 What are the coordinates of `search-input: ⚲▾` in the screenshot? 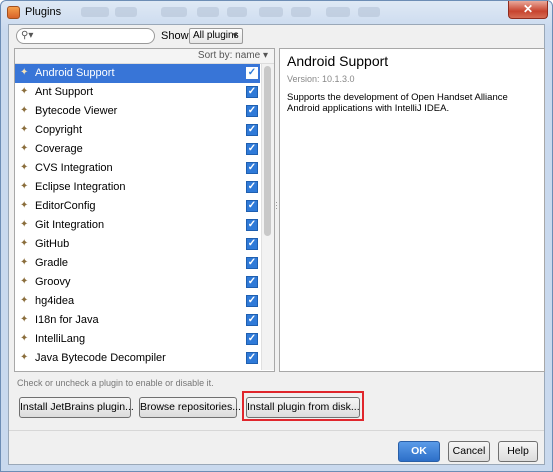 It's located at (85, 36).